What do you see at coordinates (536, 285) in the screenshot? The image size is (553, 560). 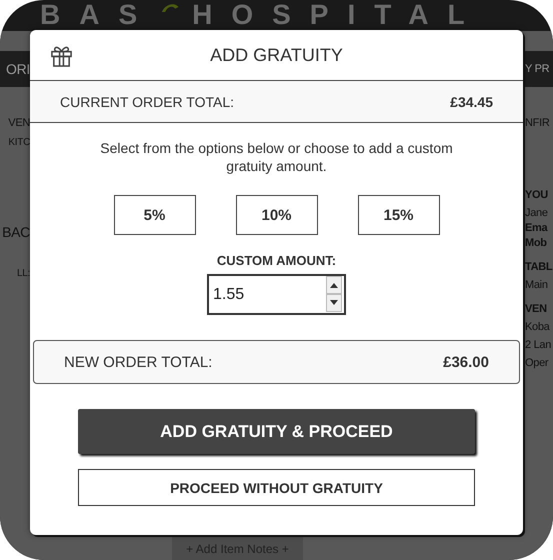 I see `detail-text: Main` at bounding box center [536, 285].